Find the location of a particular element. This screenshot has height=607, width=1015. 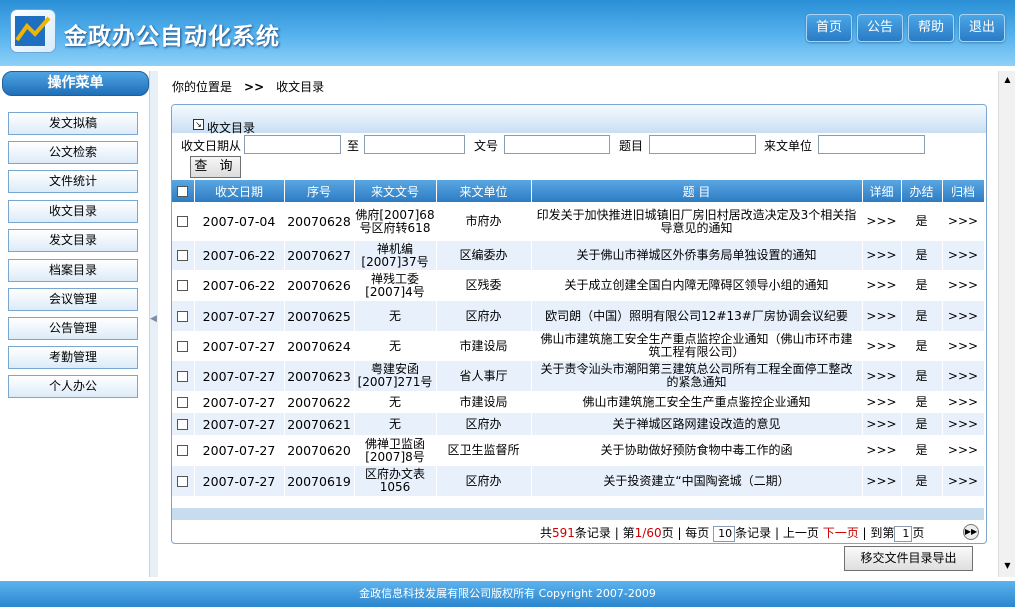

menu-item-personal: 个人办公 is located at coordinates (73, 386).